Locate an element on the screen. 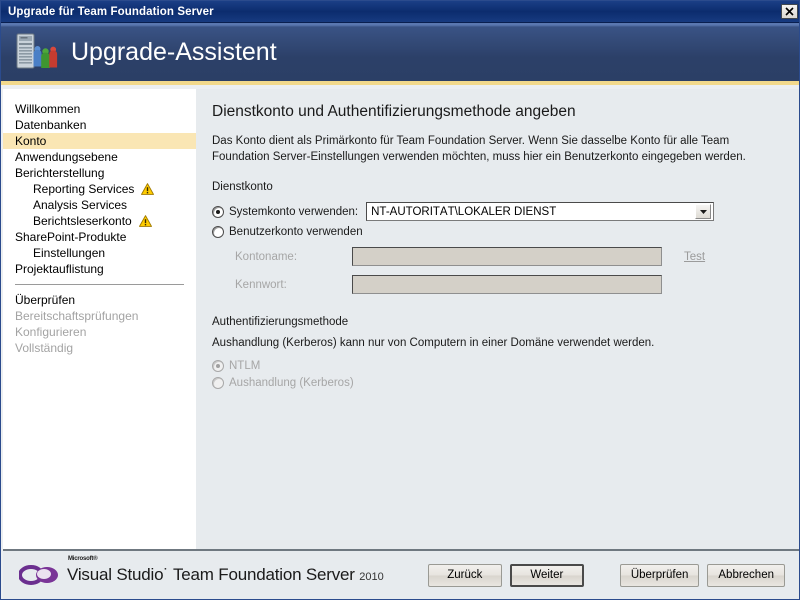  sidebar-item-label: Konfigurieren is located at coordinates (51, 332).